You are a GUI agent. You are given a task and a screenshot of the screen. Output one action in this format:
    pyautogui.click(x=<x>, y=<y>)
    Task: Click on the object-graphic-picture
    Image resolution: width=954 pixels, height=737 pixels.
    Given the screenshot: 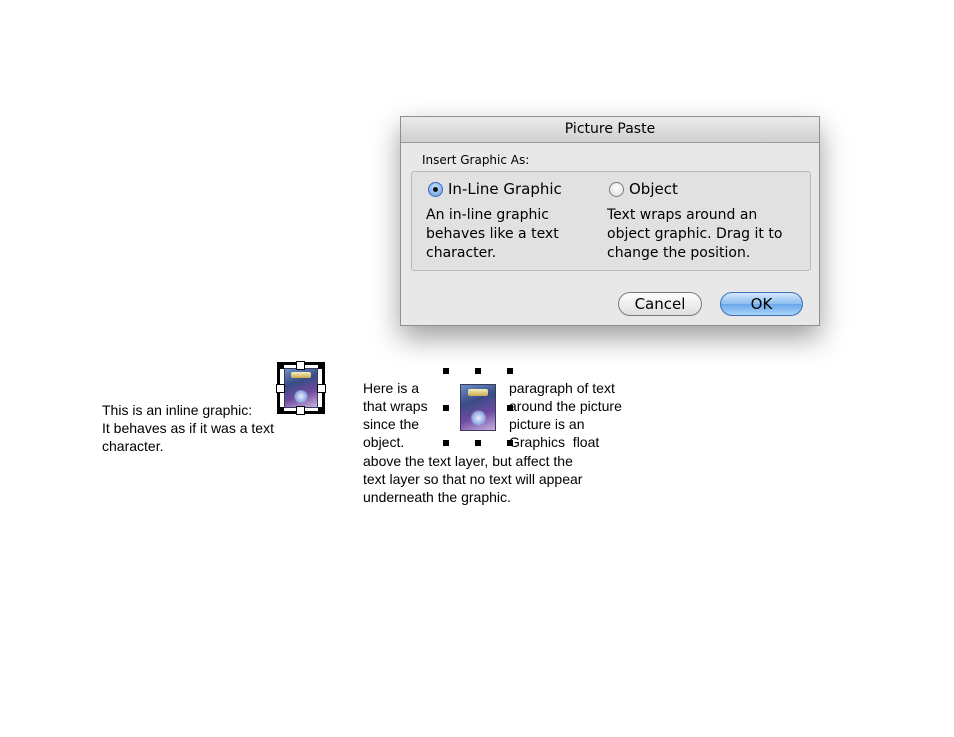 What is the action you would take?
    pyautogui.click(x=478, y=407)
    